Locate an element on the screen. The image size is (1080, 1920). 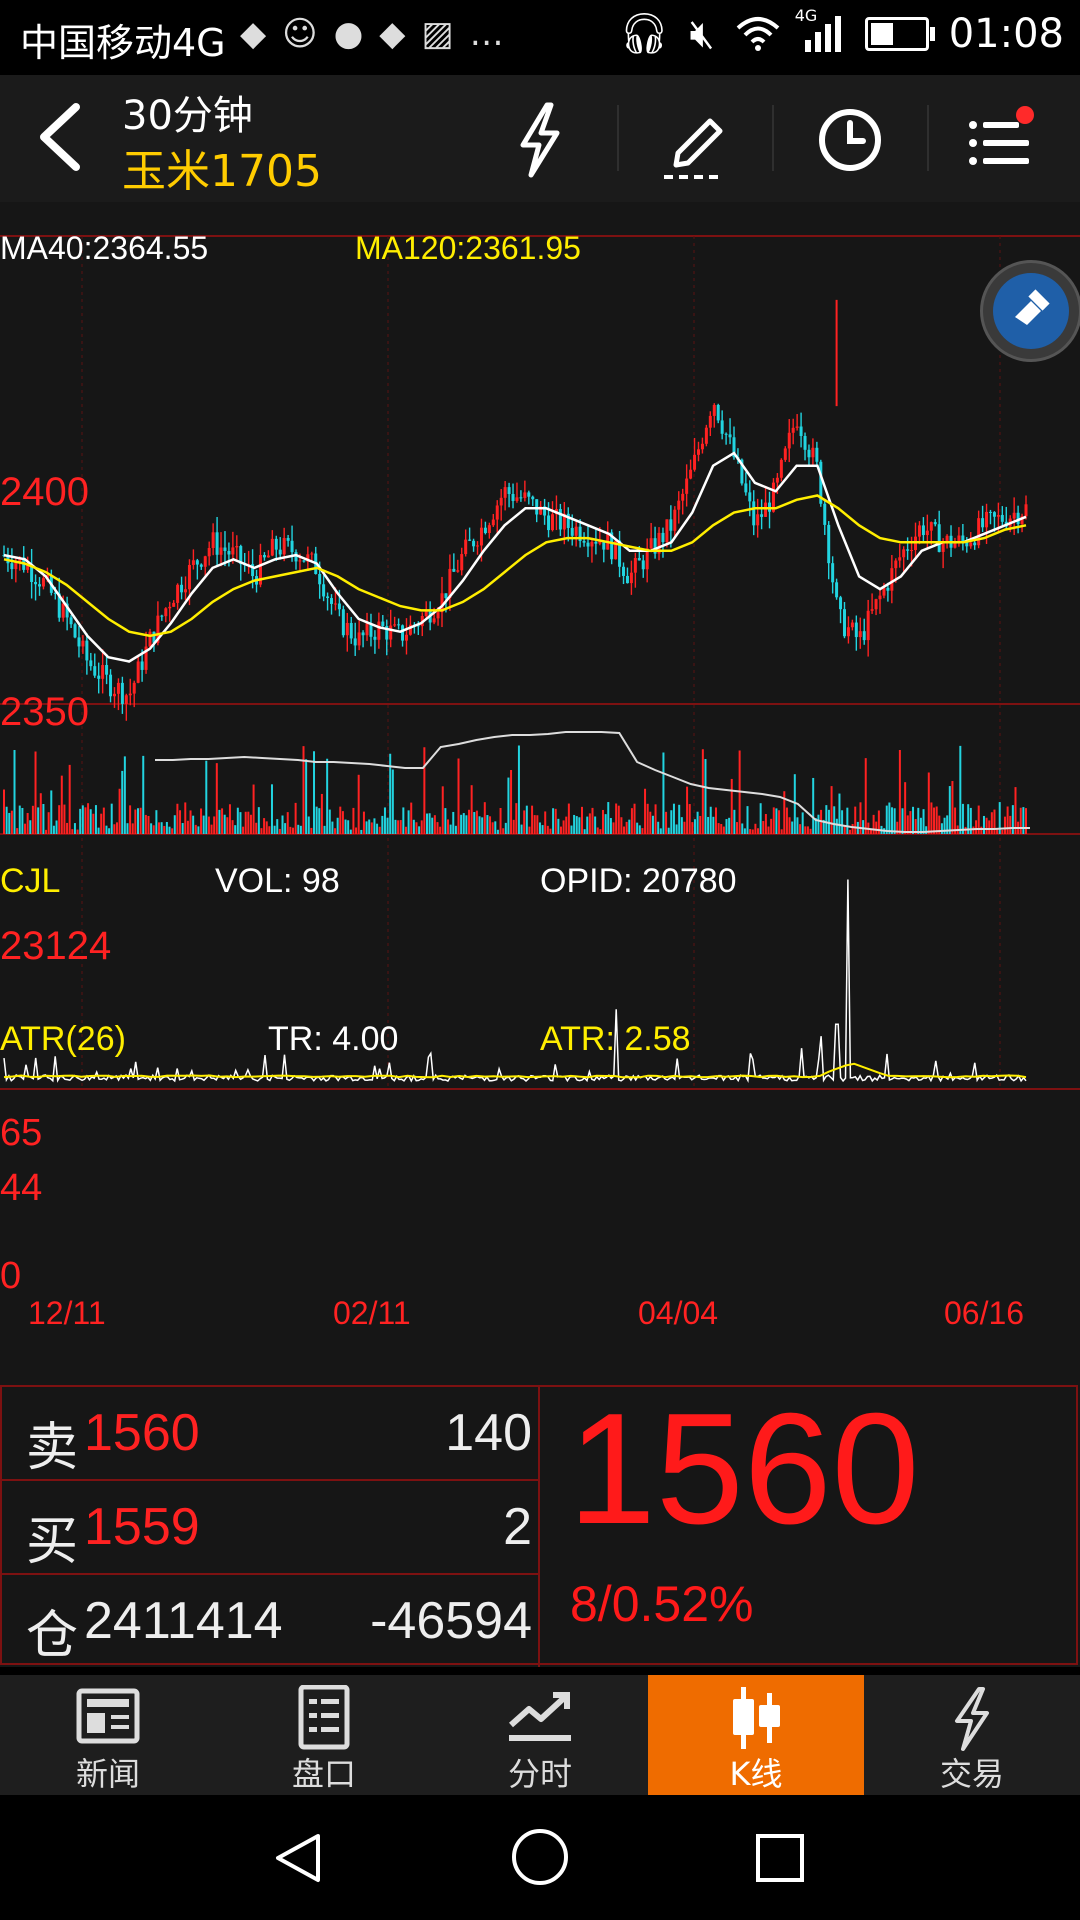
atr-tick-label: 65 is located at coordinates (21, 1133).